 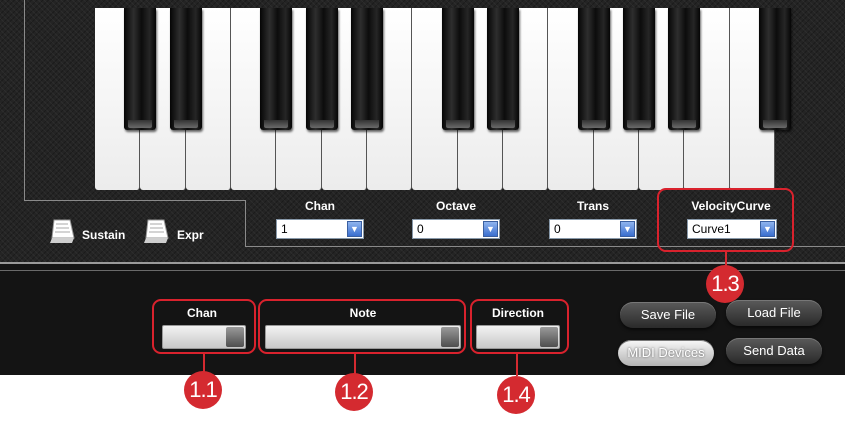 What do you see at coordinates (456, 206) in the screenshot?
I see `octave-label: Octave` at bounding box center [456, 206].